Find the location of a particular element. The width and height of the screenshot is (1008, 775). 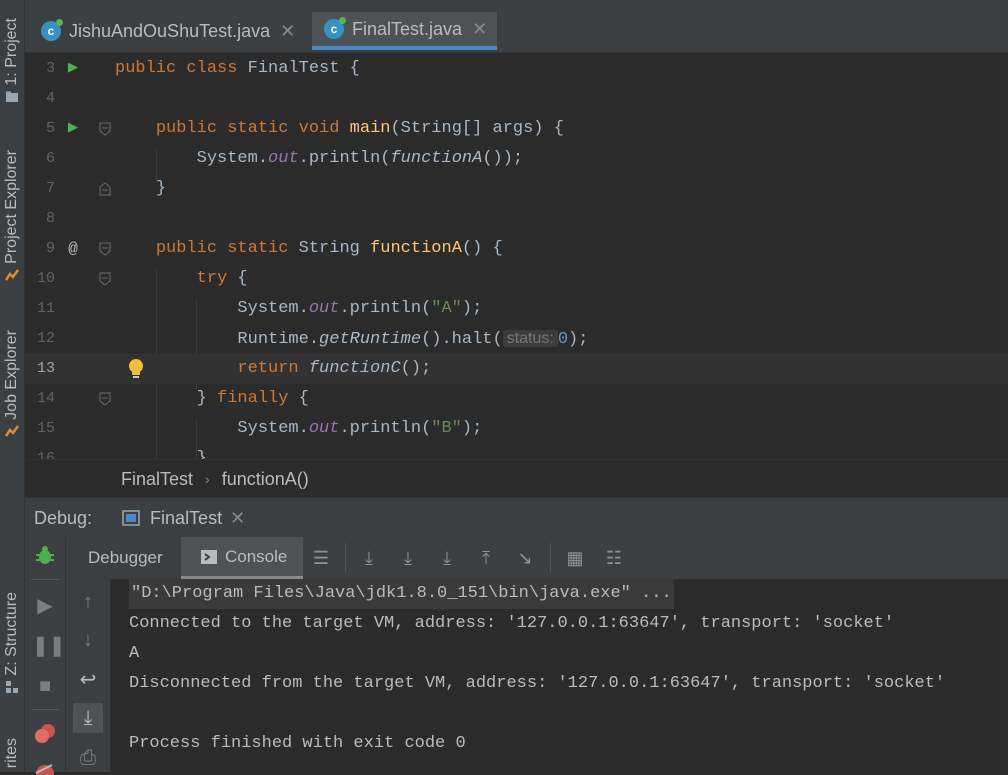

code-line: 8 is located at coordinates (516, 219).